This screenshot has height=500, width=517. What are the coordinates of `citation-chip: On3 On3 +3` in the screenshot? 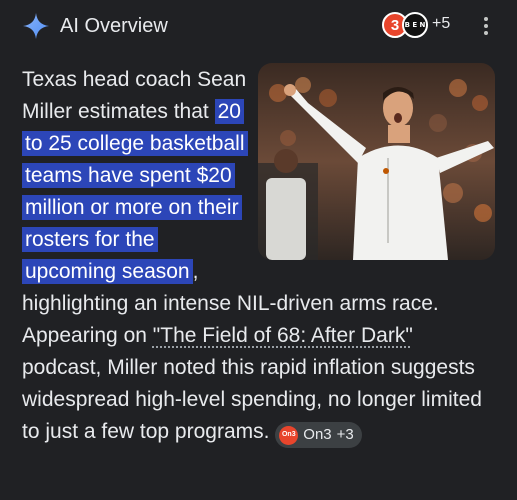 It's located at (318, 435).